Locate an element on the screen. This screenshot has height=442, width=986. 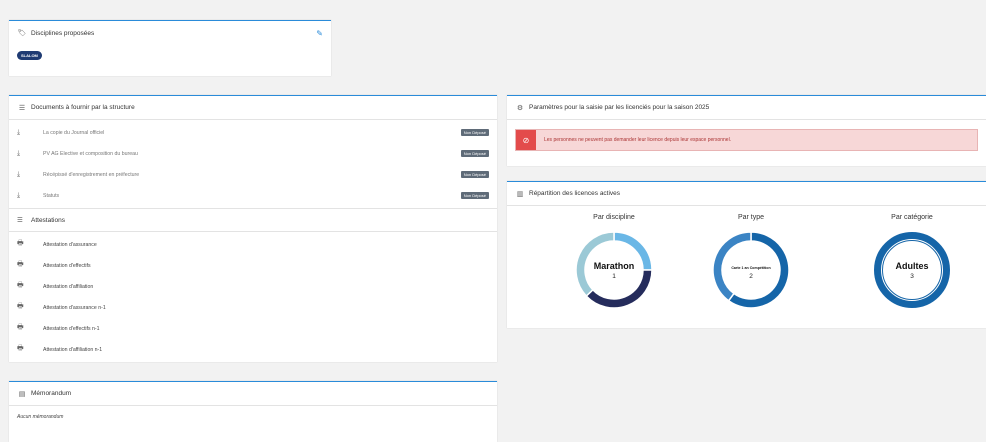
gear-icon: ⚙ is located at coordinates (520, 108).